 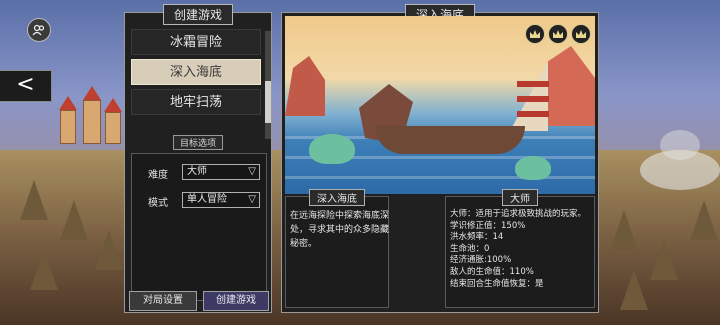 What do you see at coordinates (158, 203) in the screenshot?
I see `mode-label: 模式` at bounding box center [158, 203].